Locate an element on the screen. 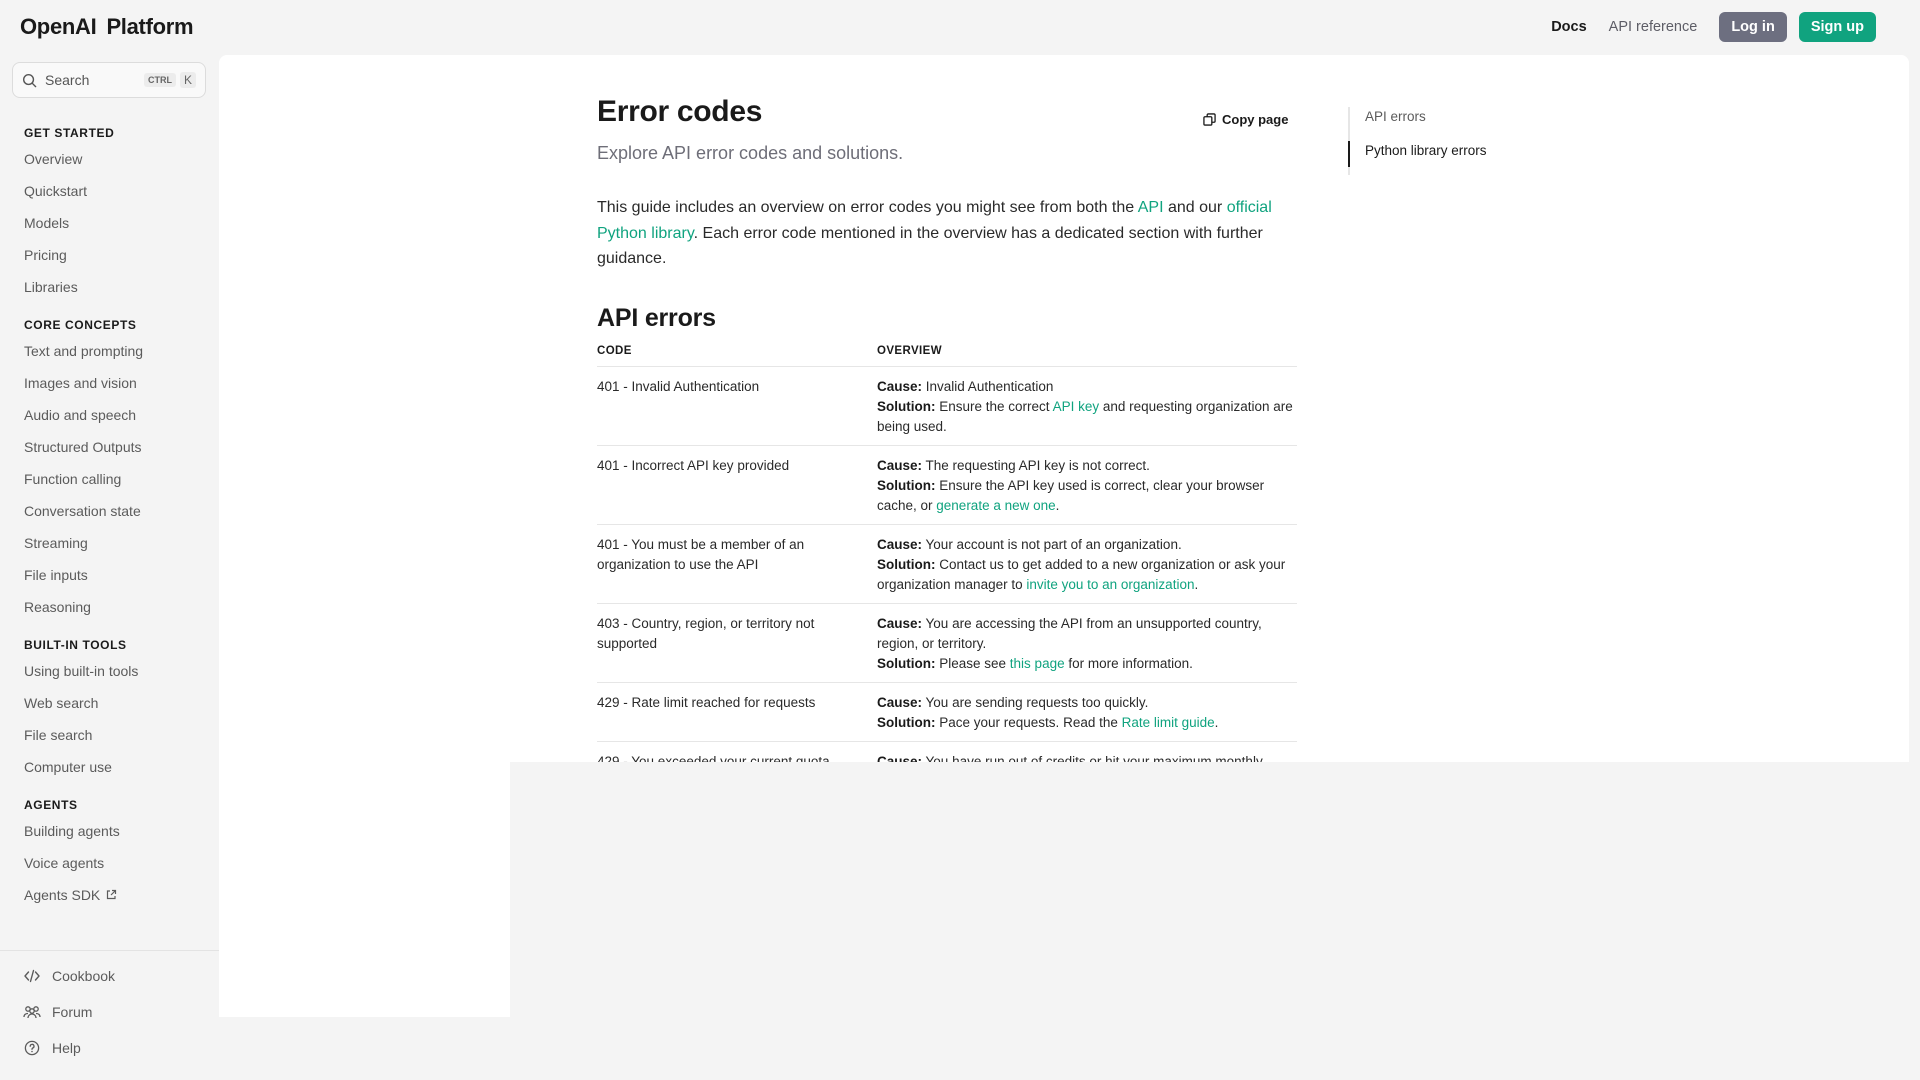 The image size is (1920, 1080). generate-new-key-link: generate a new one is located at coordinates (995, 505).